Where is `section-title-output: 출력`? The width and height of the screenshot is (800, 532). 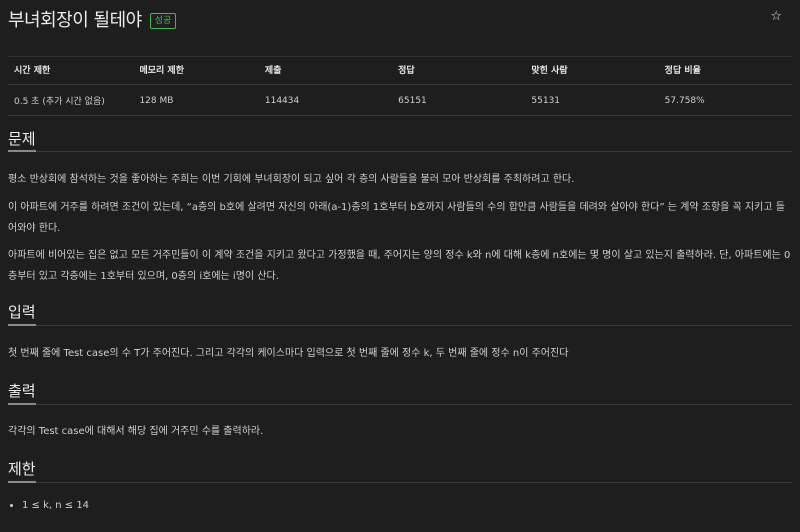
section-title-output: 출력 is located at coordinates (22, 391).